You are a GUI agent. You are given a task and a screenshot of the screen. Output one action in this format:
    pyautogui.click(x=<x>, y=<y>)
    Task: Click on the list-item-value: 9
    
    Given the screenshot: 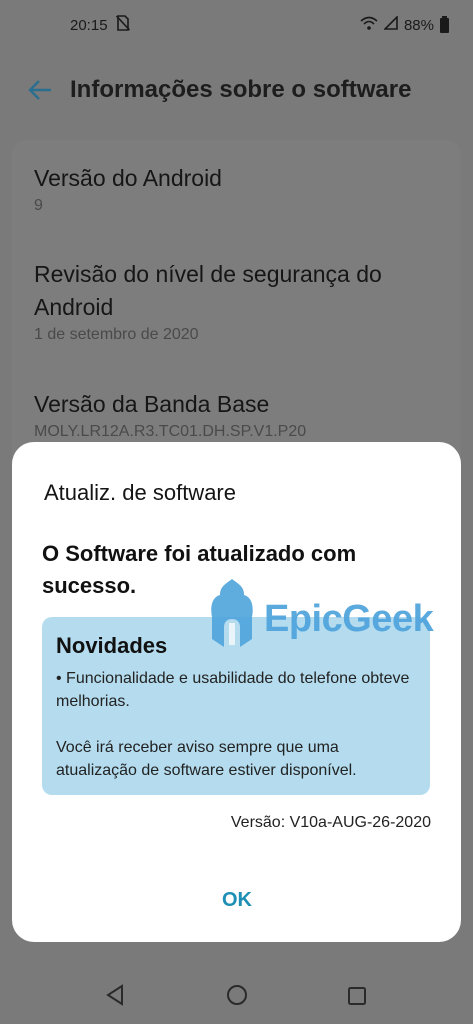 What is the action you would take?
    pyautogui.click(x=38, y=205)
    